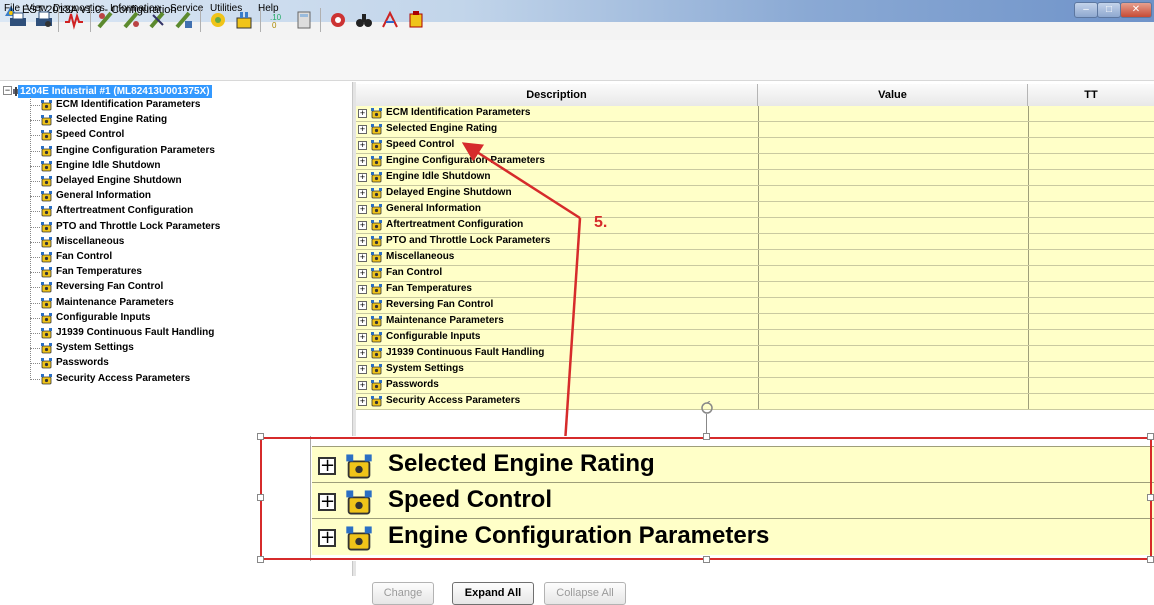  What do you see at coordinates (707, 407) in the screenshot?
I see `rotate-handle` at bounding box center [707, 407].